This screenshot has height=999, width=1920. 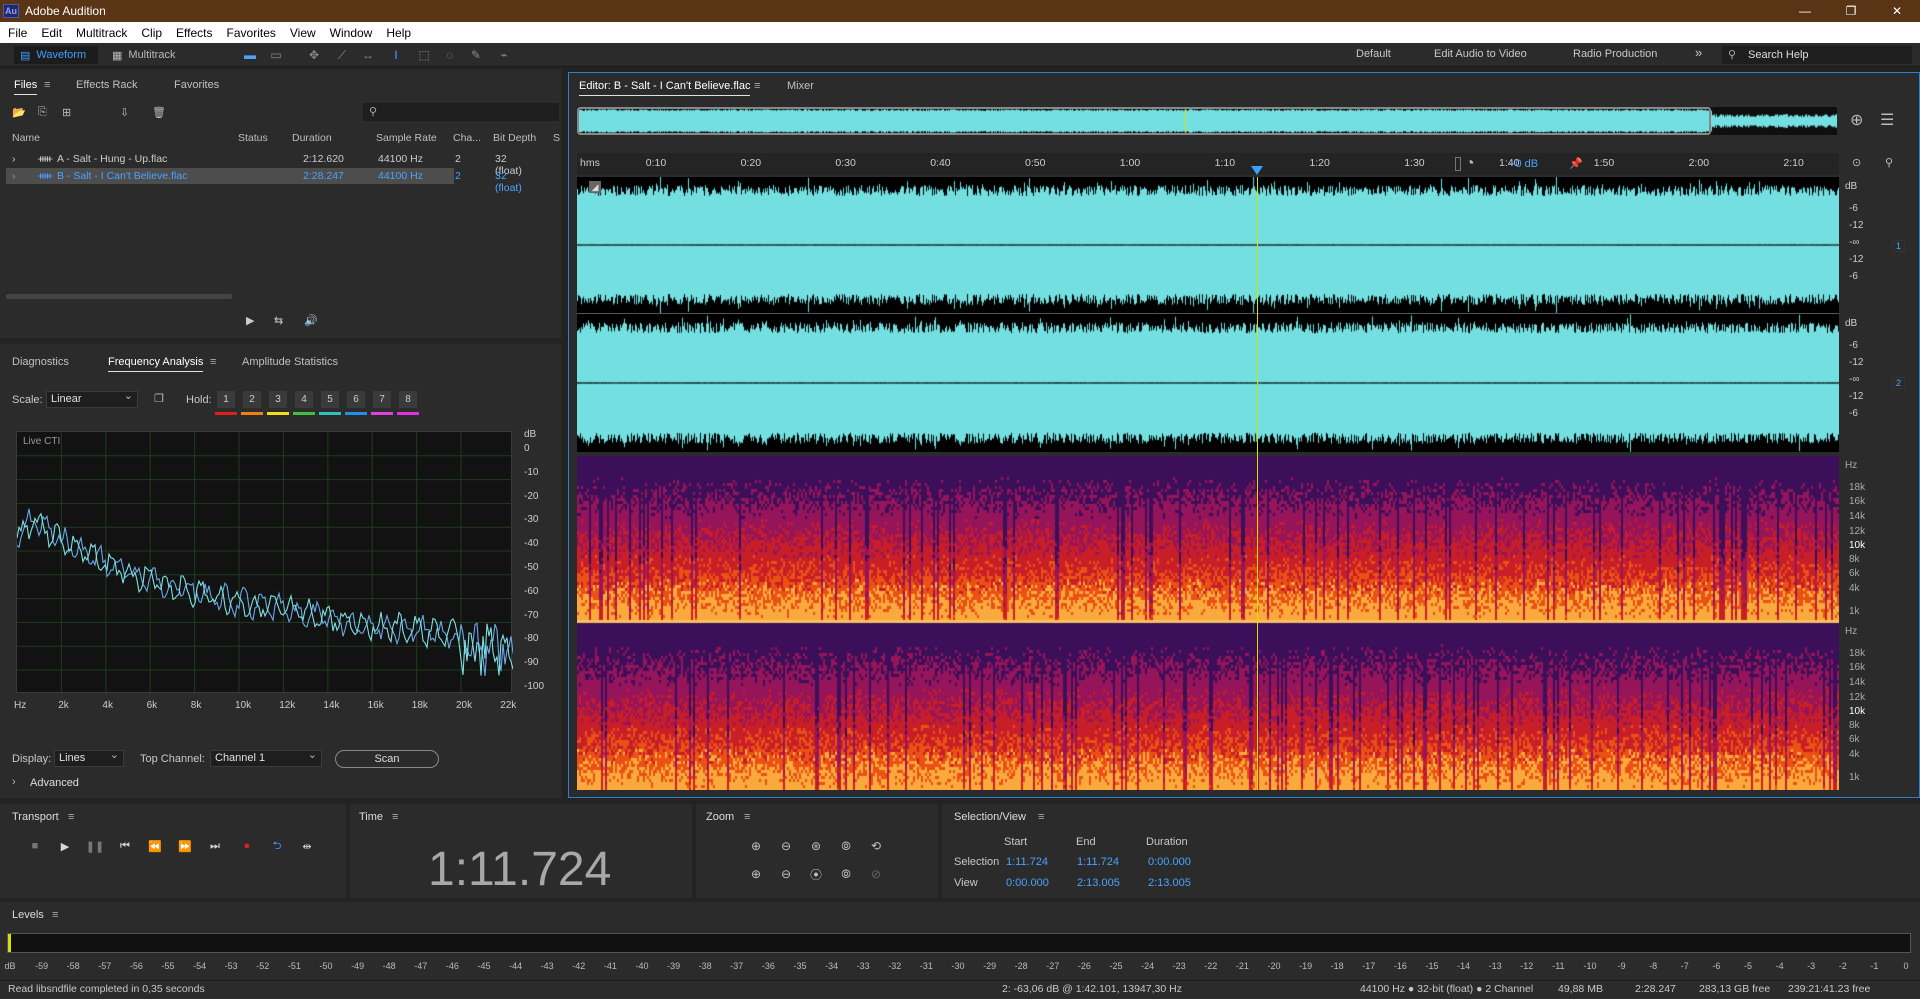 What do you see at coordinates (1098, 883) in the screenshot?
I see `view-end: 2:13.005` at bounding box center [1098, 883].